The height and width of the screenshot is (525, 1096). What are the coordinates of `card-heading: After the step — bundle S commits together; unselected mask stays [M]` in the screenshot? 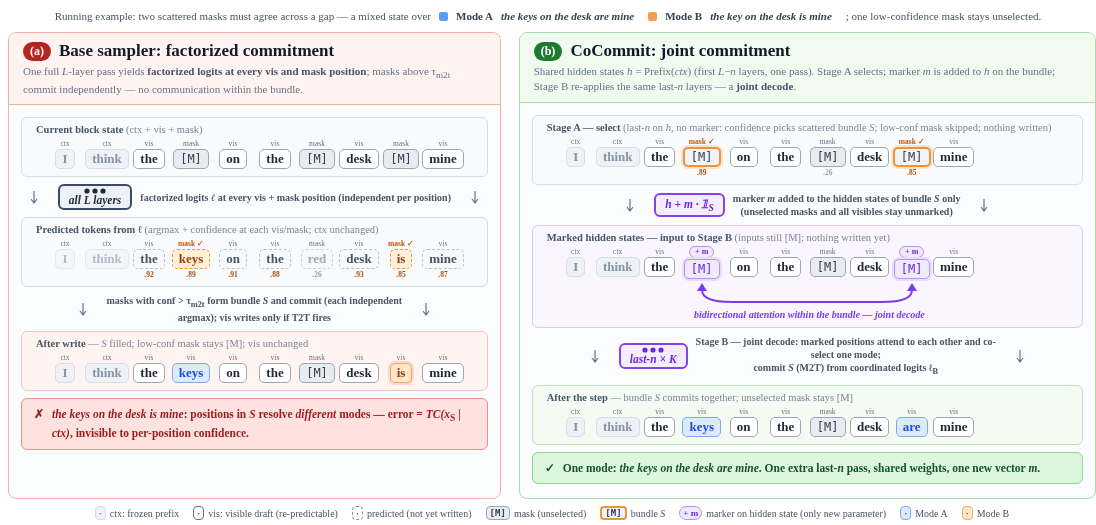 It's located at (700, 397).